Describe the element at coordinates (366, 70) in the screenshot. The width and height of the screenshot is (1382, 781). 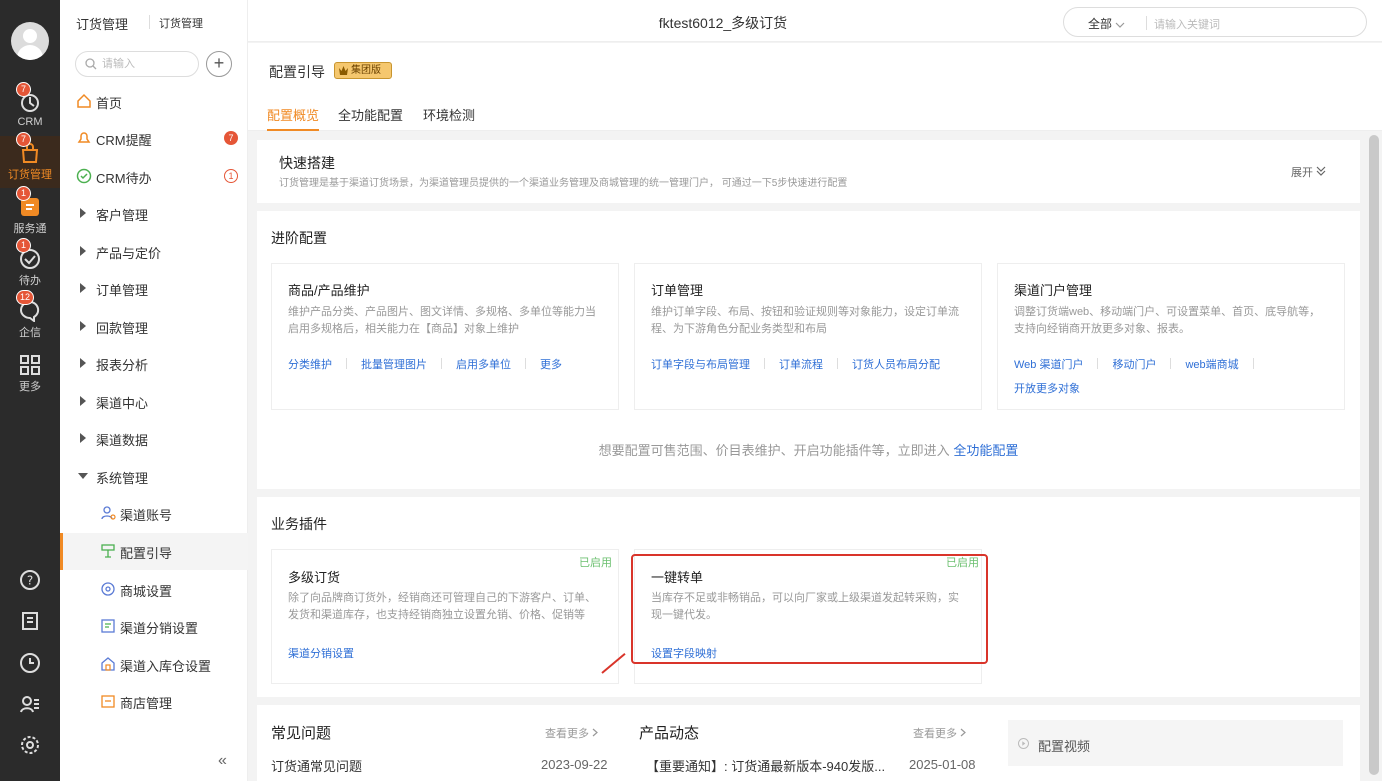
I see `edition-badge-label: 集团版` at that location.